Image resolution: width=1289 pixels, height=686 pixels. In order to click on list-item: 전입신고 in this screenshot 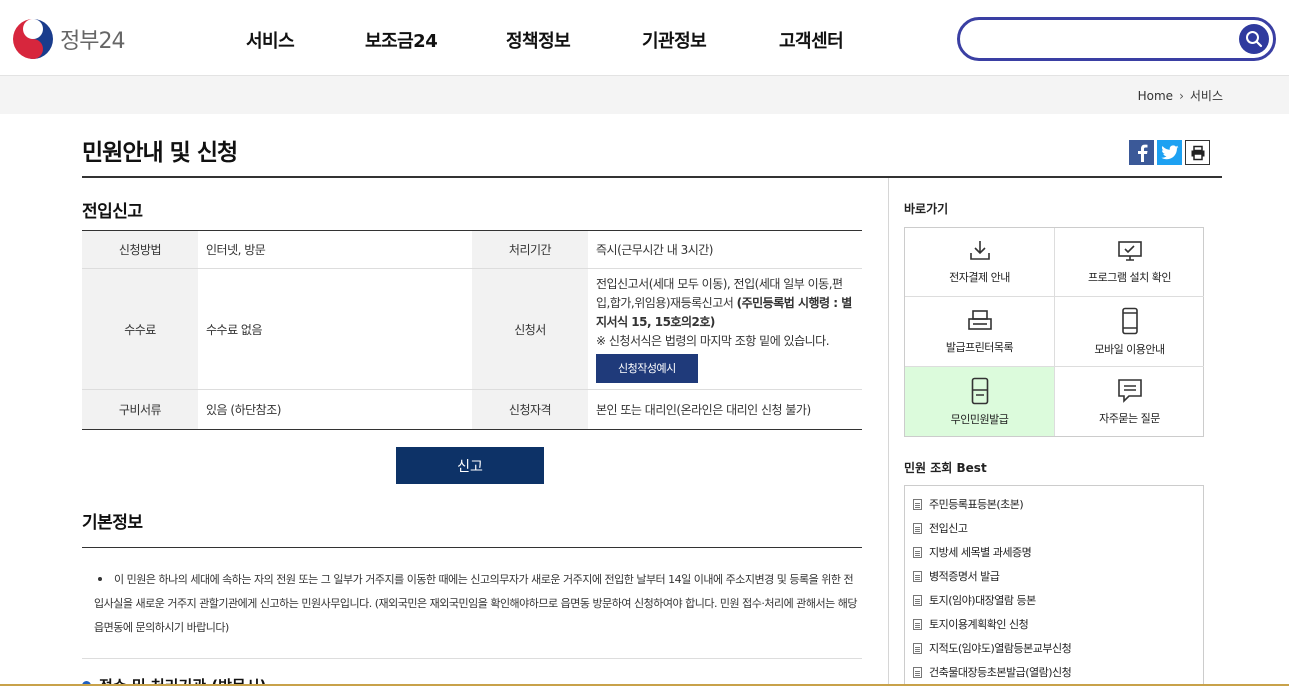, I will do `click(1054, 528)`.